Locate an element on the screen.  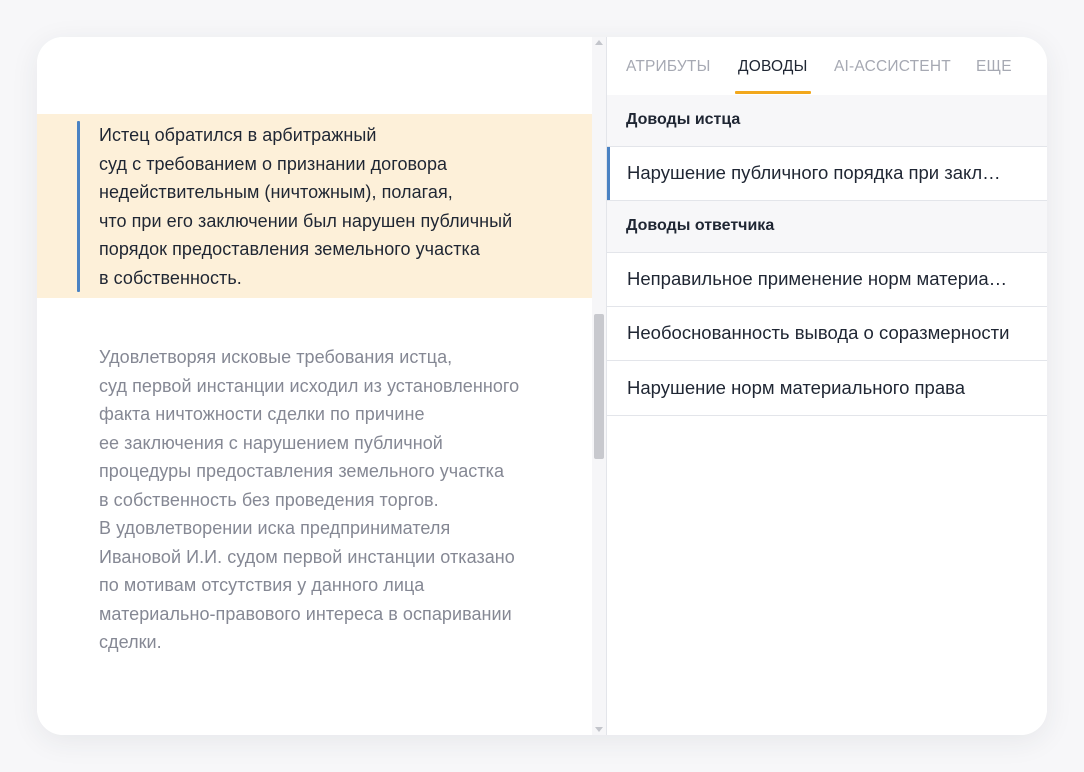
plaintiff-arguments-header: Доводы истца is located at coordinates (827, 121).